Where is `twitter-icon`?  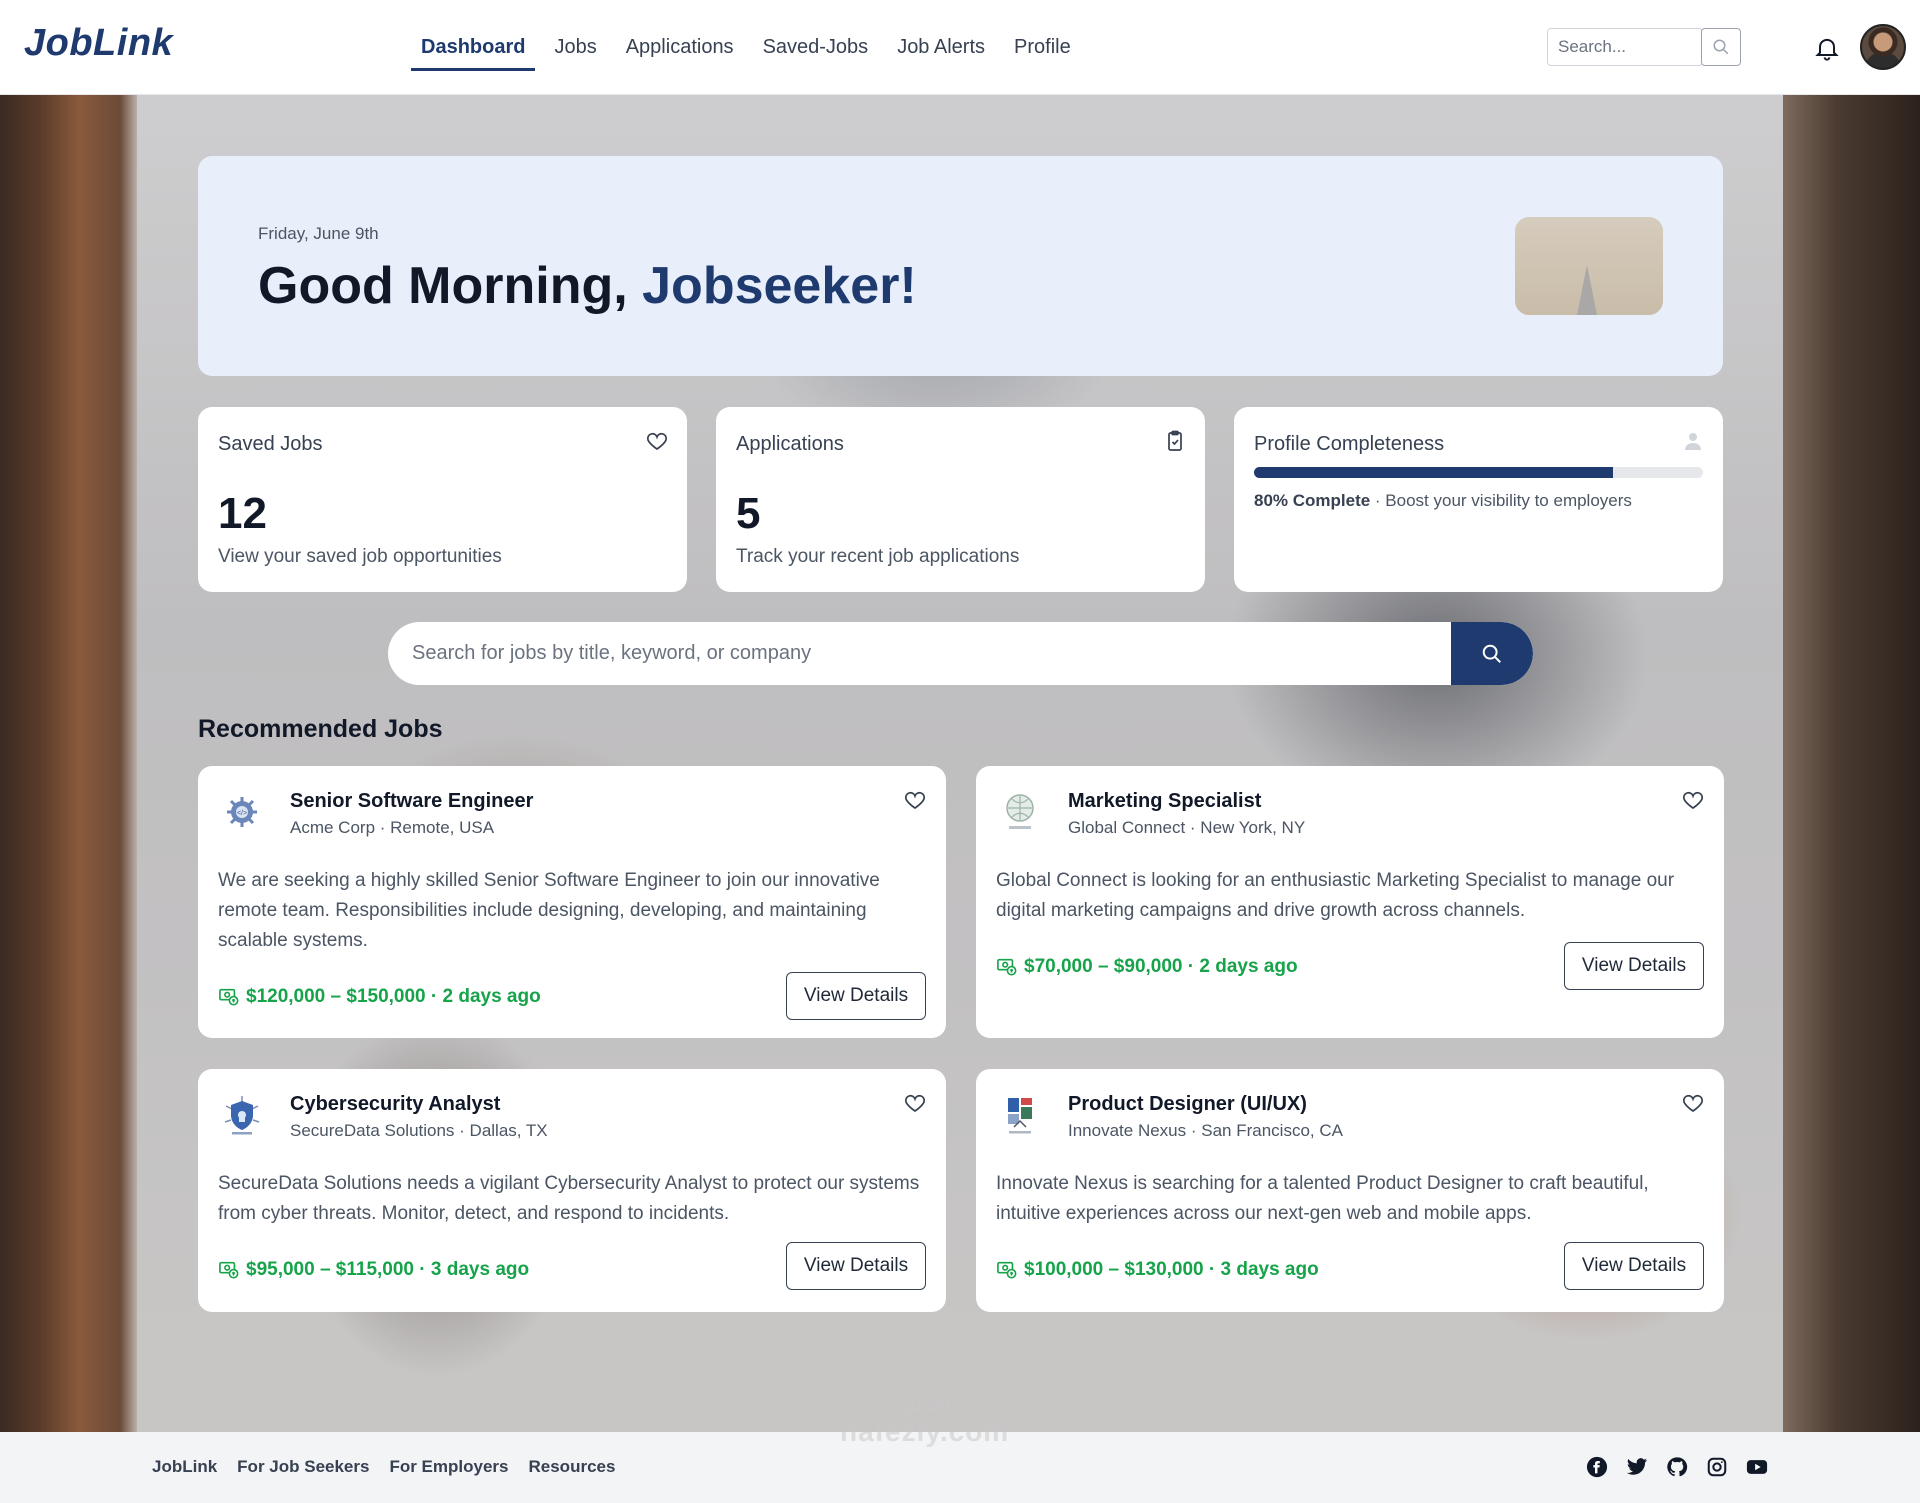
twitter-icon is located at coordinates (1637, 1467).